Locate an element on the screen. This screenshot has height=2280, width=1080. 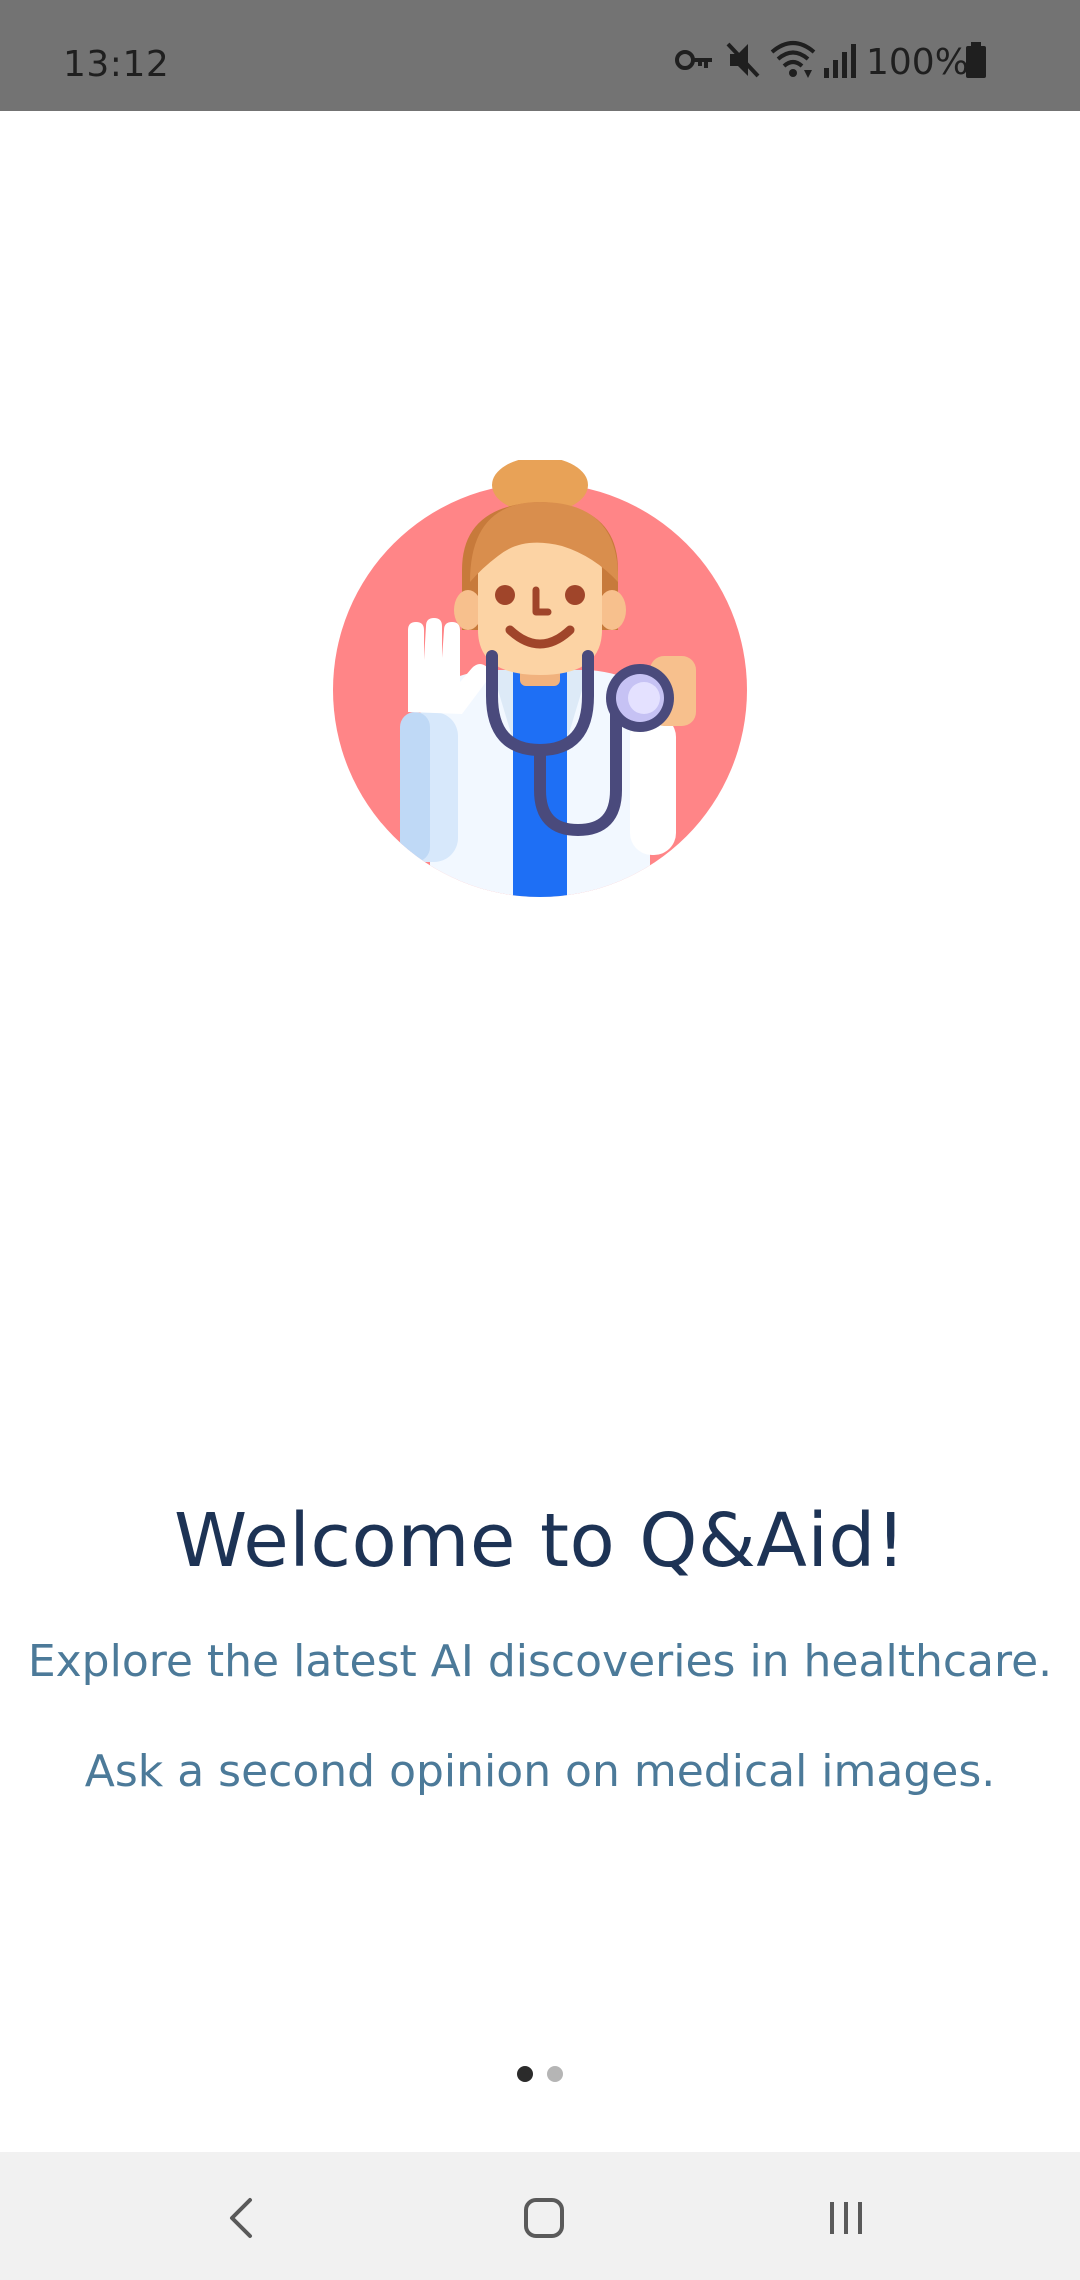
recents-icon is located at coordinates (846, 2218).